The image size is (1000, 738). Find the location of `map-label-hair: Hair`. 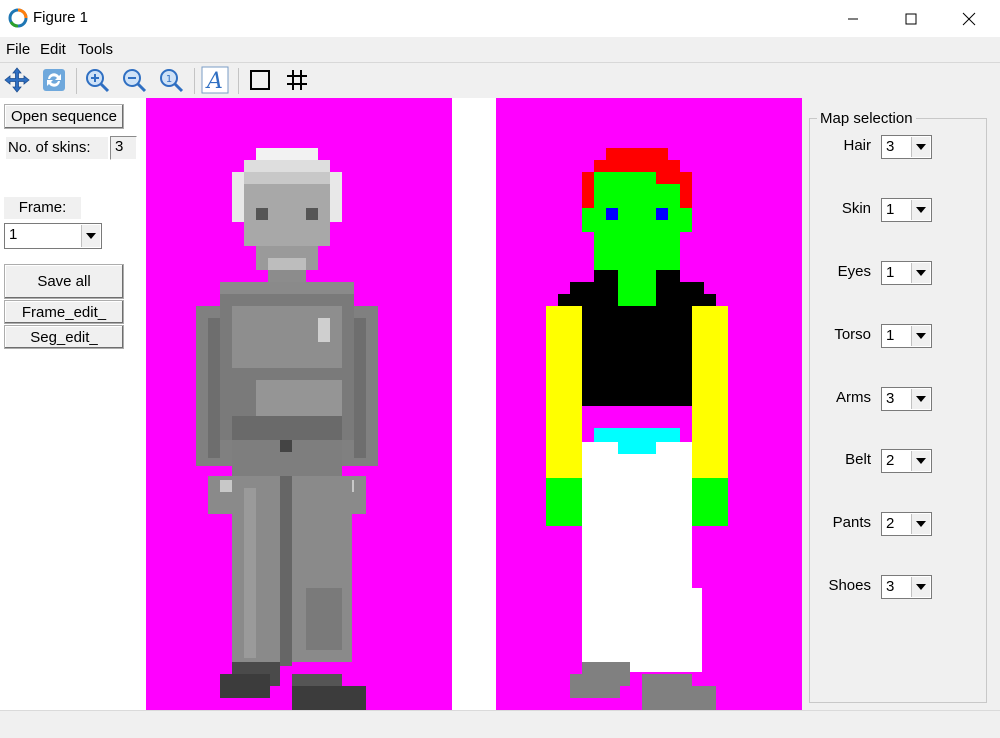

map-label-hair: Hair is located at coordinates (857, 145).